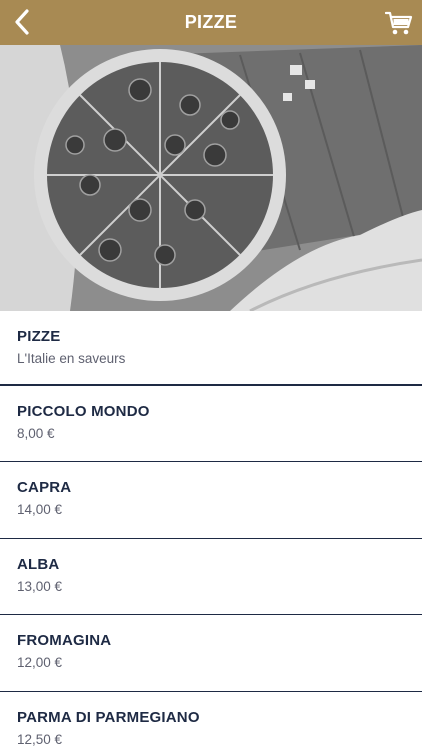 Image resolution: width=422 pixels, height=750 pixels. I want to click on menu-item-name: FROMAGINA, so click(64, 641).